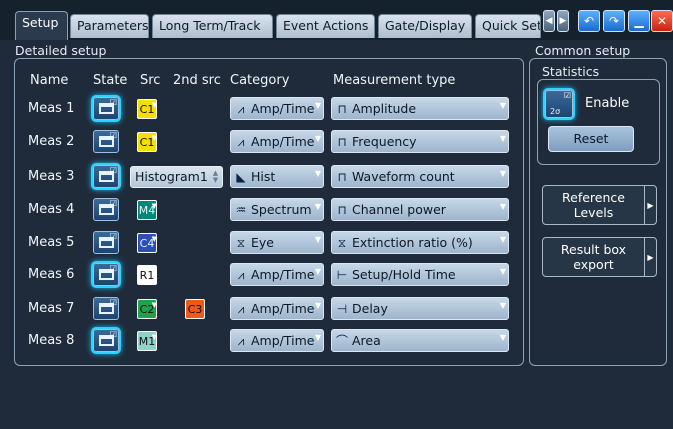  I want to click on spectrum-icon: ♒, so click(241, 210).